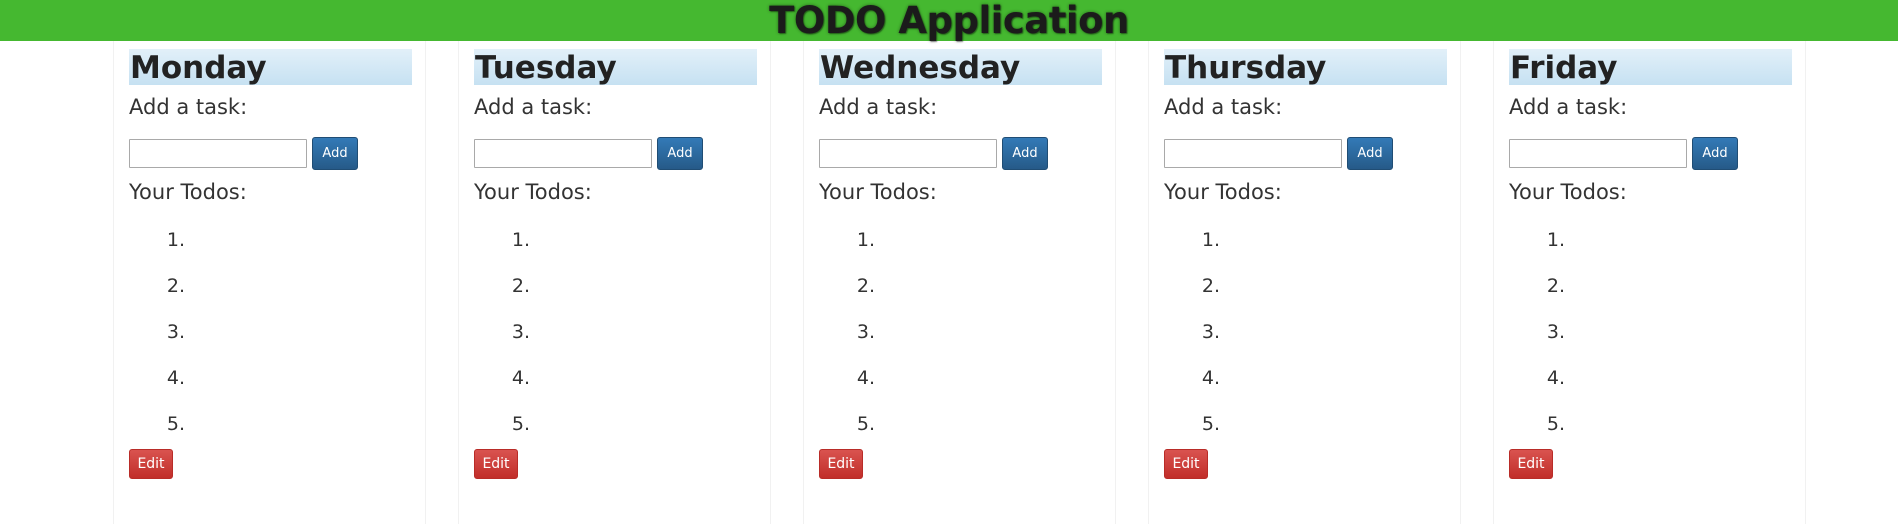 The image size is (1898, 524). I want to click on day-title: Tuesday, so click(615, 67).